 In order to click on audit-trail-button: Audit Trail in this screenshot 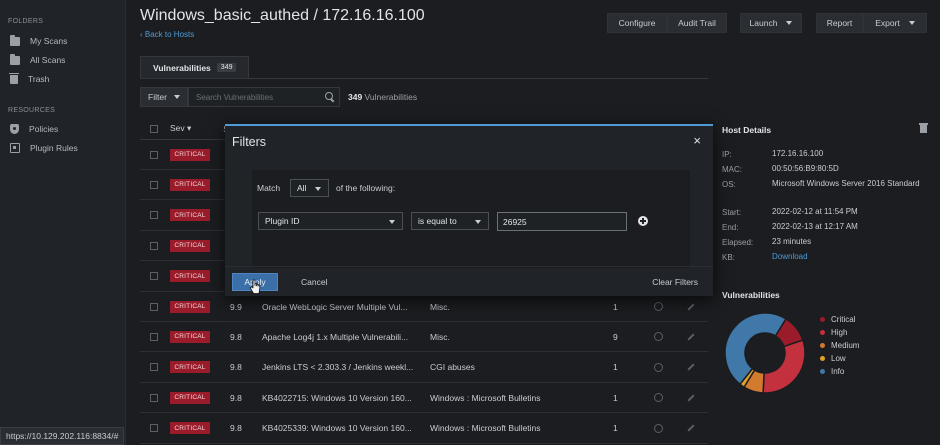, I will do `click(697, 23)`.